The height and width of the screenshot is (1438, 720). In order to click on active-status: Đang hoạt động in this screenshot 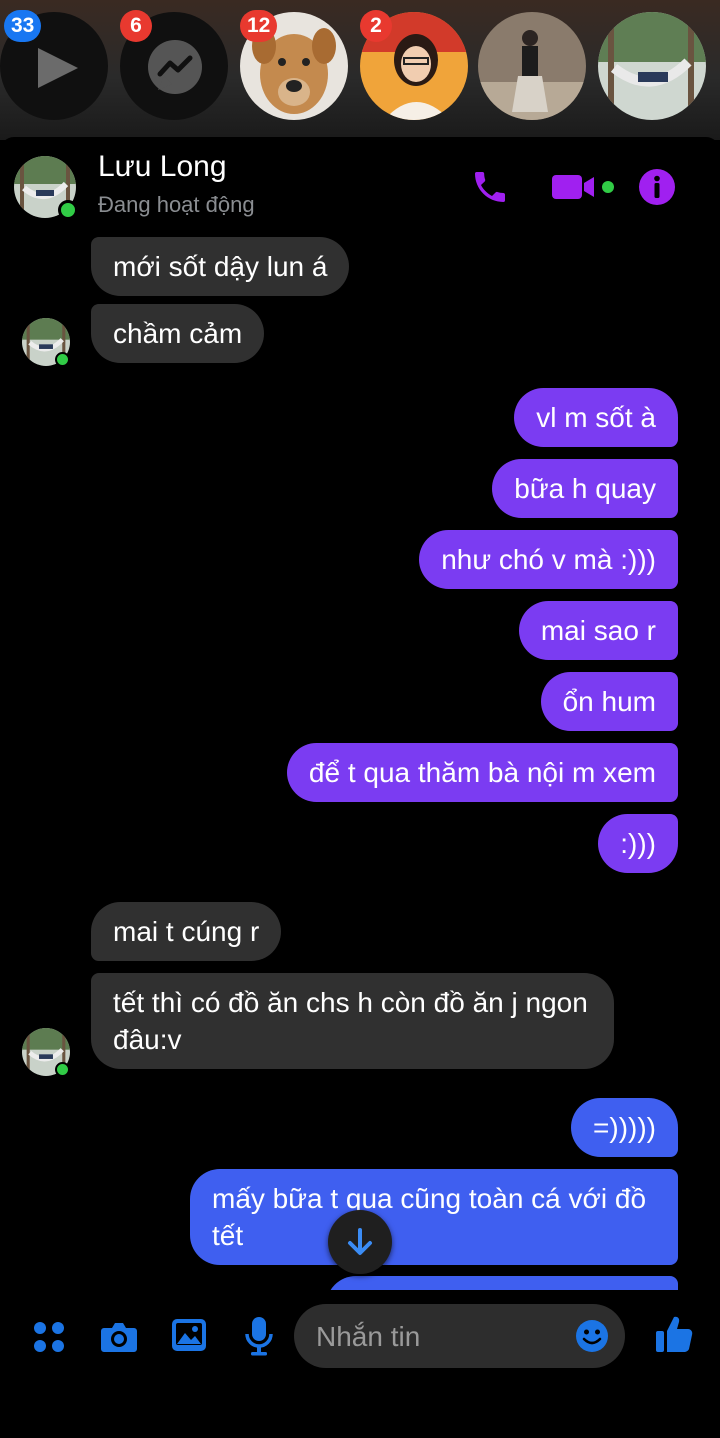, I will do `click(176, 204)`.